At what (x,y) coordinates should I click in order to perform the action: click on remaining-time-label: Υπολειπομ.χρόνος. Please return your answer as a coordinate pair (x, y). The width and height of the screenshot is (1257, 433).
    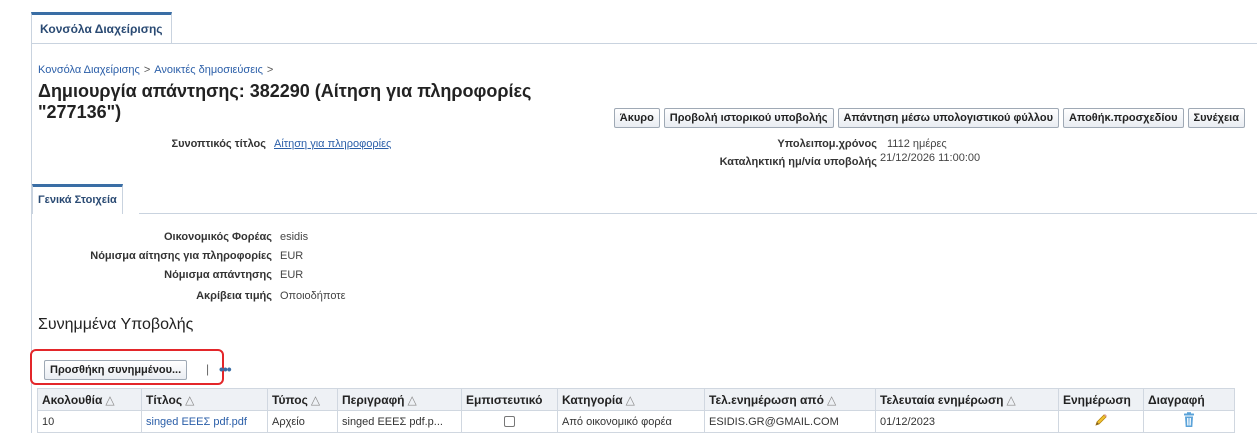
    Looking at the image, I should click on (827, 144).